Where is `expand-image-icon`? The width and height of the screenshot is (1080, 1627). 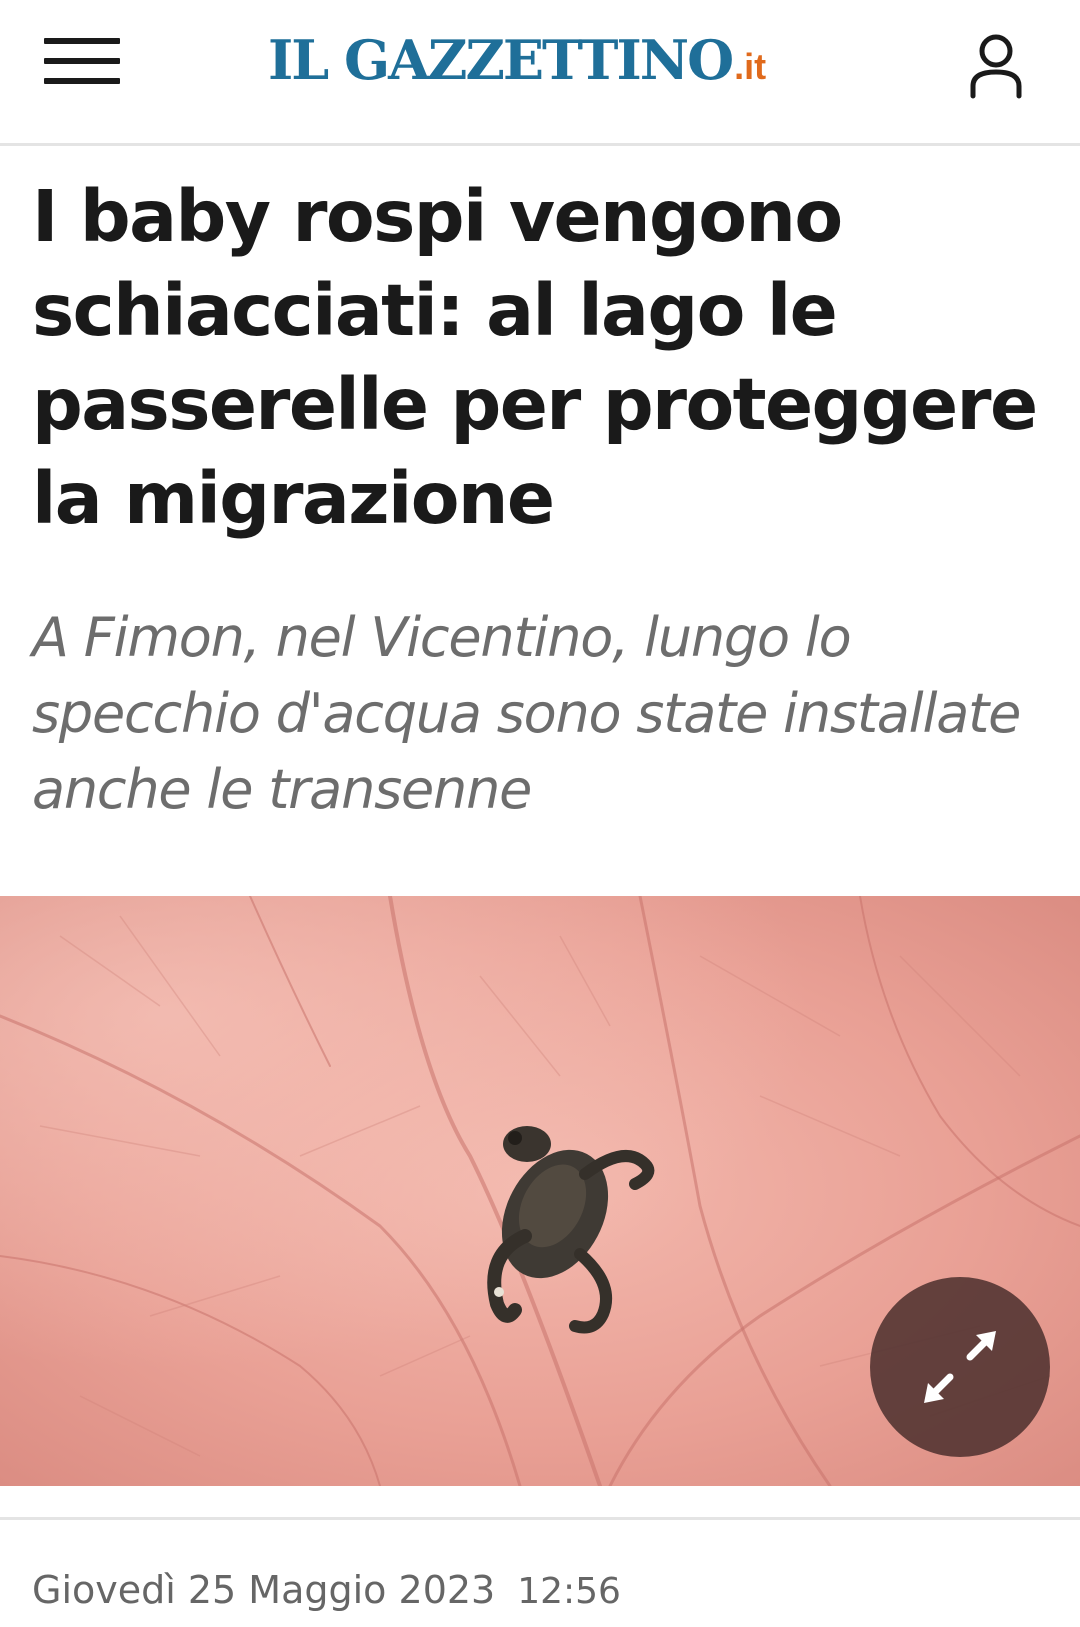 expand-image-icon is located at coordinates (960, 1367).